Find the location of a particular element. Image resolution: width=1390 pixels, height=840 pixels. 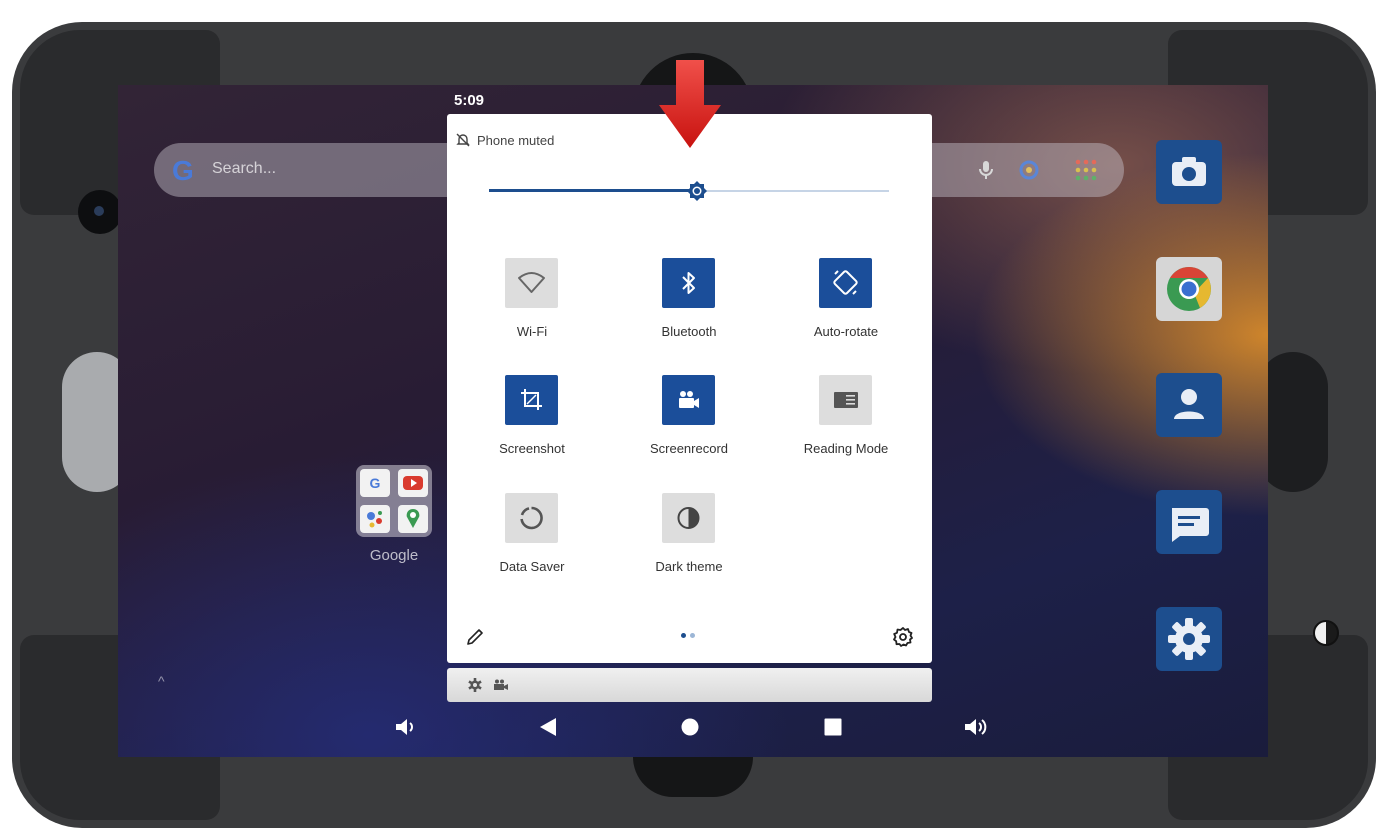

google-folder: G is located at coordinates (394, 501).